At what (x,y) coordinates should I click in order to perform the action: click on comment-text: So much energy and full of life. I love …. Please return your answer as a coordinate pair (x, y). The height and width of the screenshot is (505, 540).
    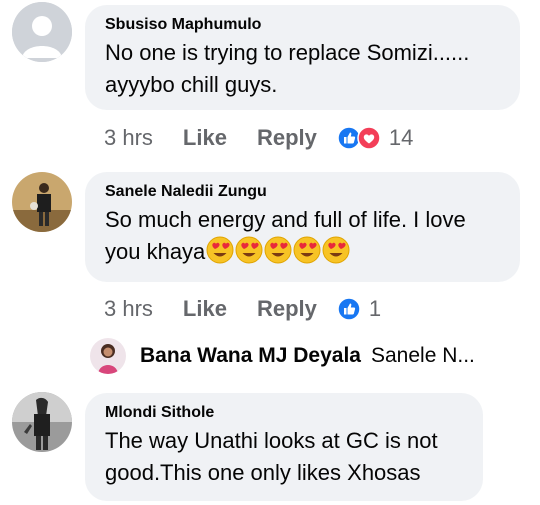
    Looking at the image, I should click on (302, 236).